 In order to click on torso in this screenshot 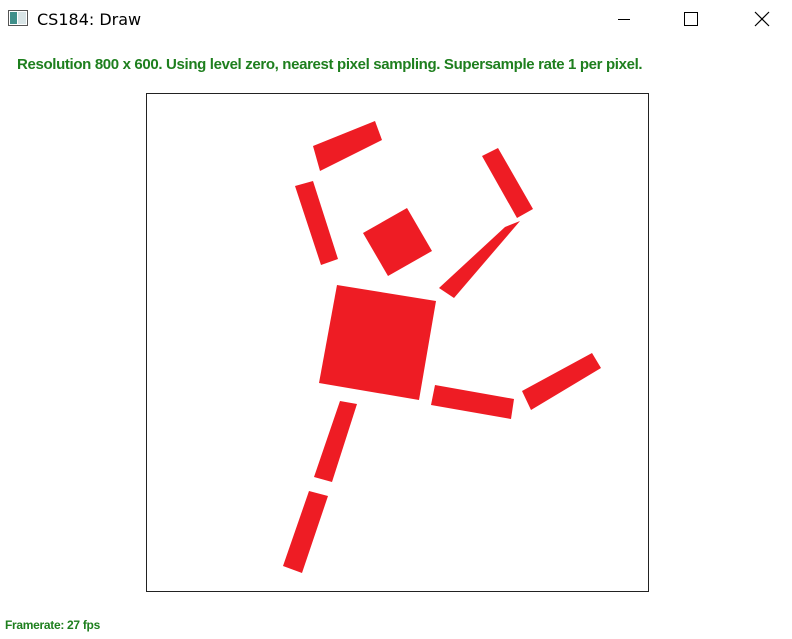, I will do `click(377, 342)`.